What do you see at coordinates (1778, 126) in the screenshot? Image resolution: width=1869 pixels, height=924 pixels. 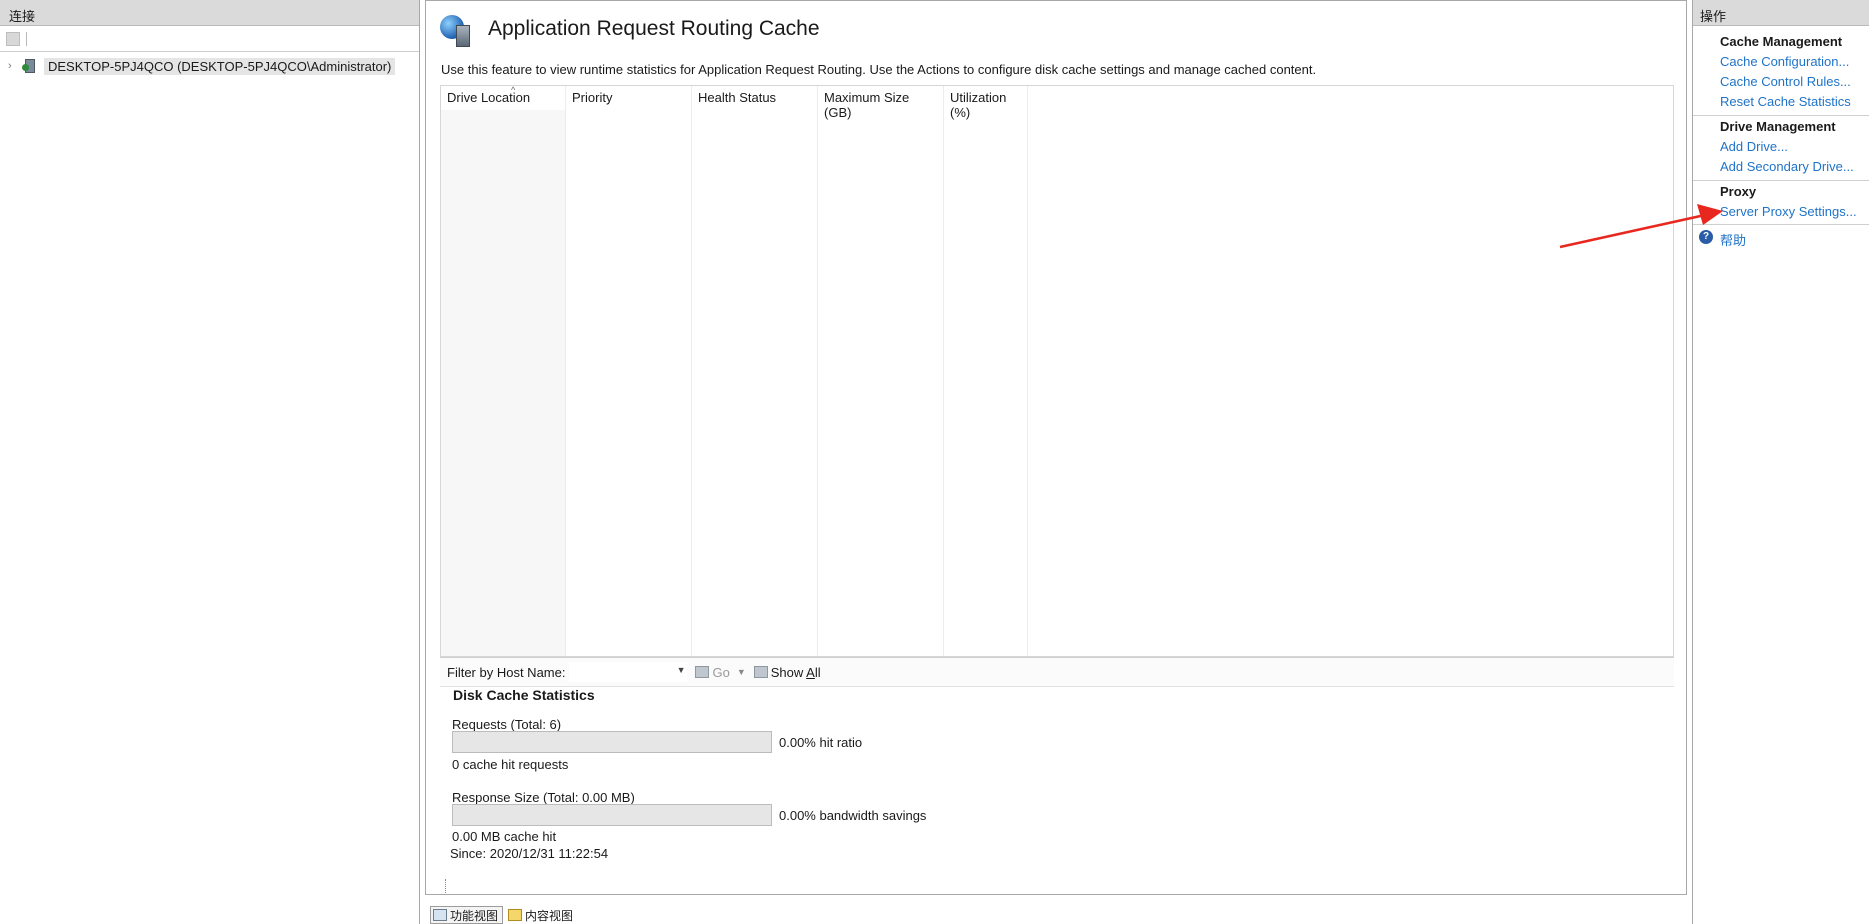 I see `section-drive-management: Drive Management` at bounding box center [1778, 126].